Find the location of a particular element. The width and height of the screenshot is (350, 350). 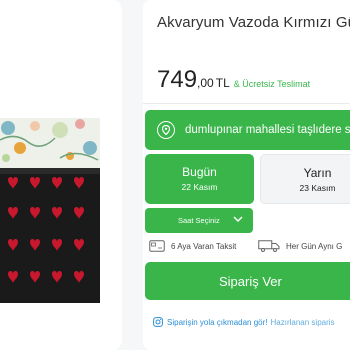

feature-same-day: Her Gün Aynı G is located at coordinates (300, 246).